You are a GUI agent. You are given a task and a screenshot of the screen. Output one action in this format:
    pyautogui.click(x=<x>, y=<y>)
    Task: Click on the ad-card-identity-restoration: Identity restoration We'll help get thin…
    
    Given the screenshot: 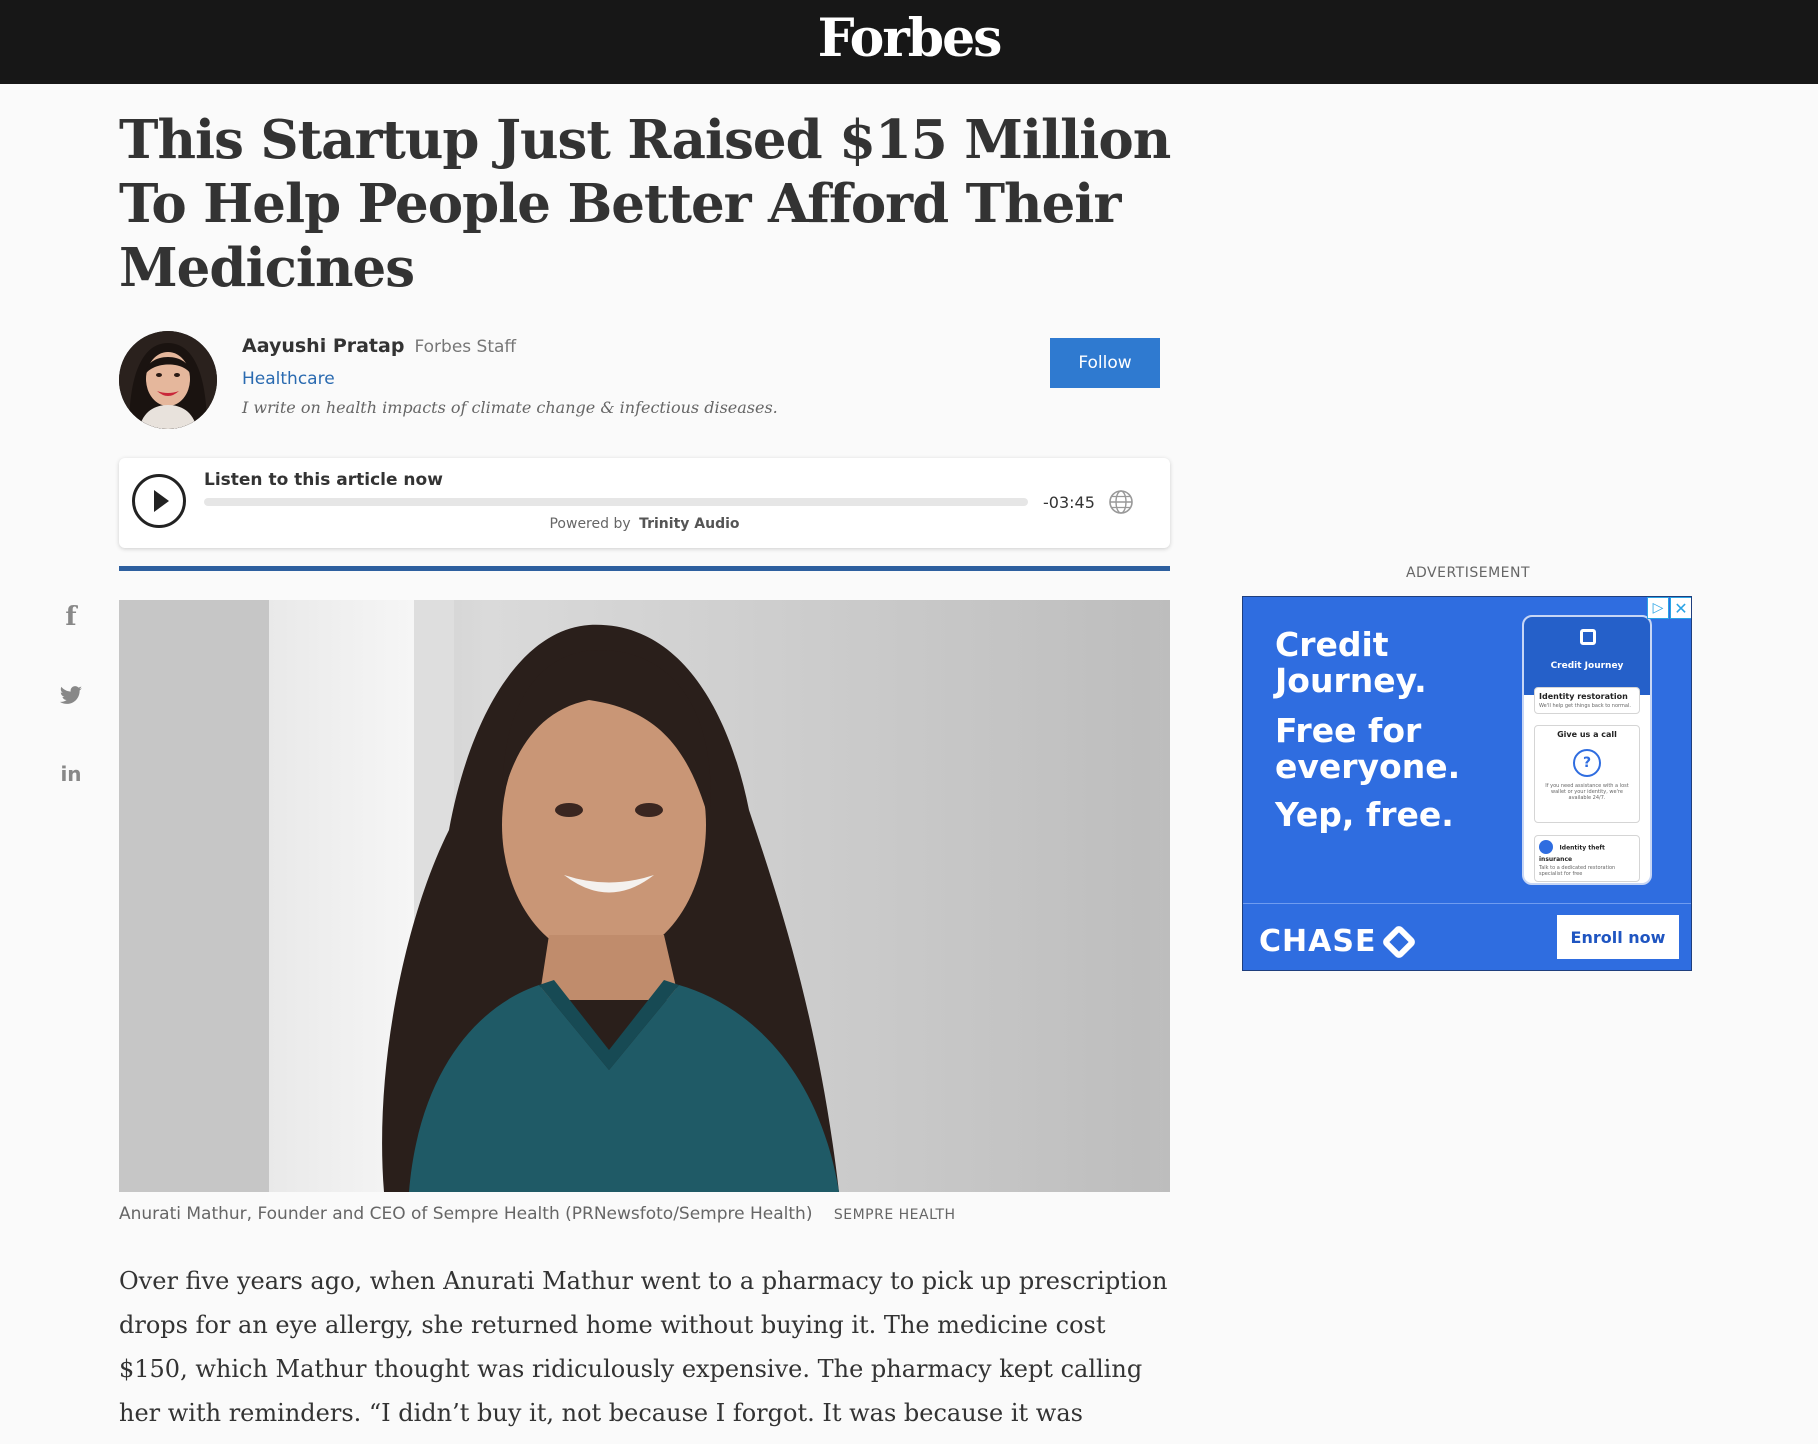 What is the action you would take?
    pyautogui.click(x=1587, y=700)
    